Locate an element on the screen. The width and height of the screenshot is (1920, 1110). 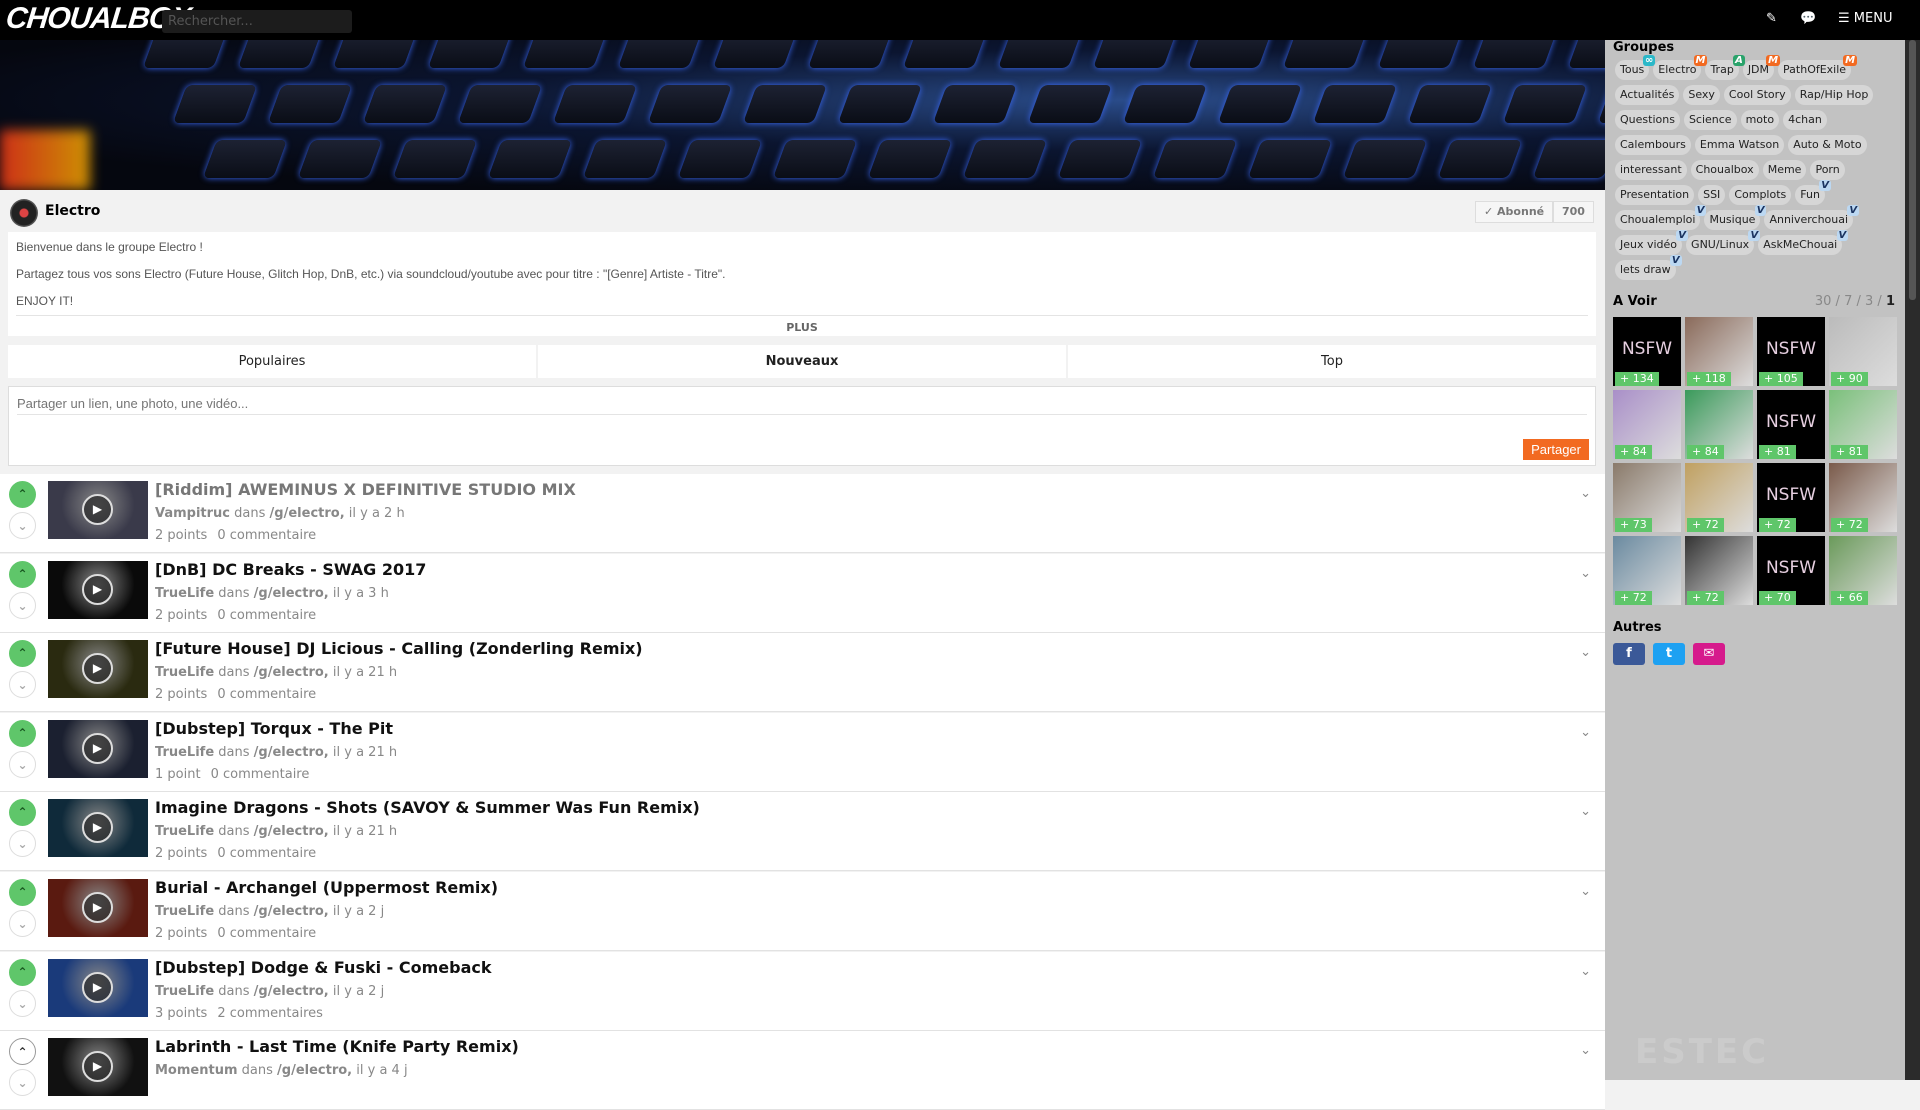
group-tag: Actualités is located at coordinates (1647, 95).